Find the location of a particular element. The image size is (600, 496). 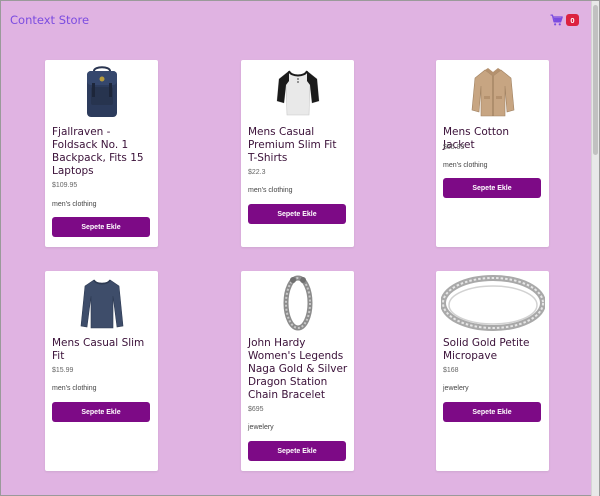

store-logo-link: Context Store is located at coordinates (49, 20).